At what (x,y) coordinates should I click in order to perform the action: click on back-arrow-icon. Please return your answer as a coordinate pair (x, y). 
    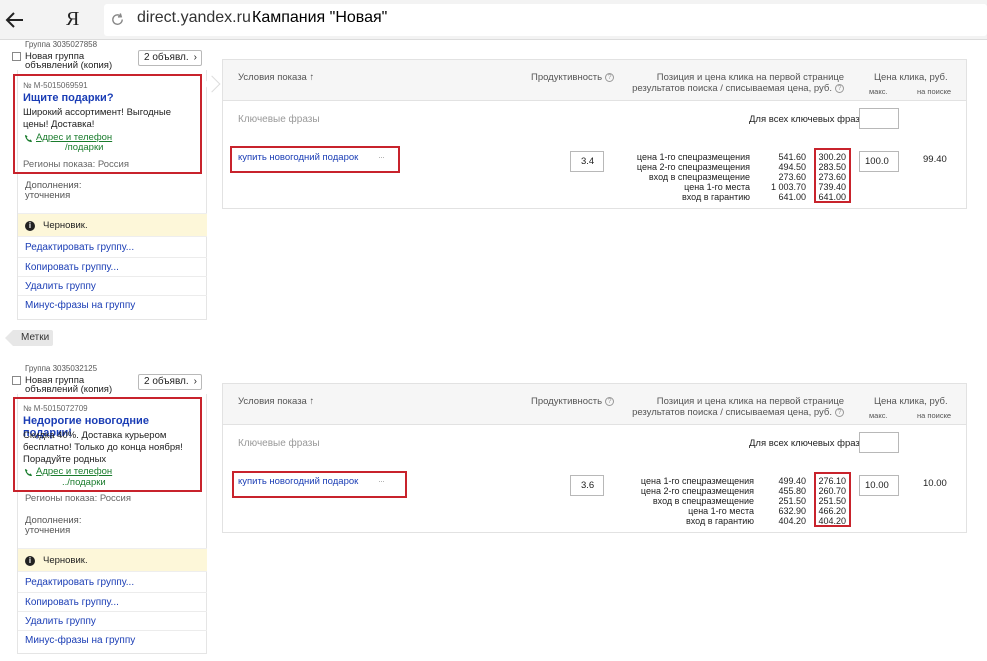
    Looking at the image, I should click on (15, 20).